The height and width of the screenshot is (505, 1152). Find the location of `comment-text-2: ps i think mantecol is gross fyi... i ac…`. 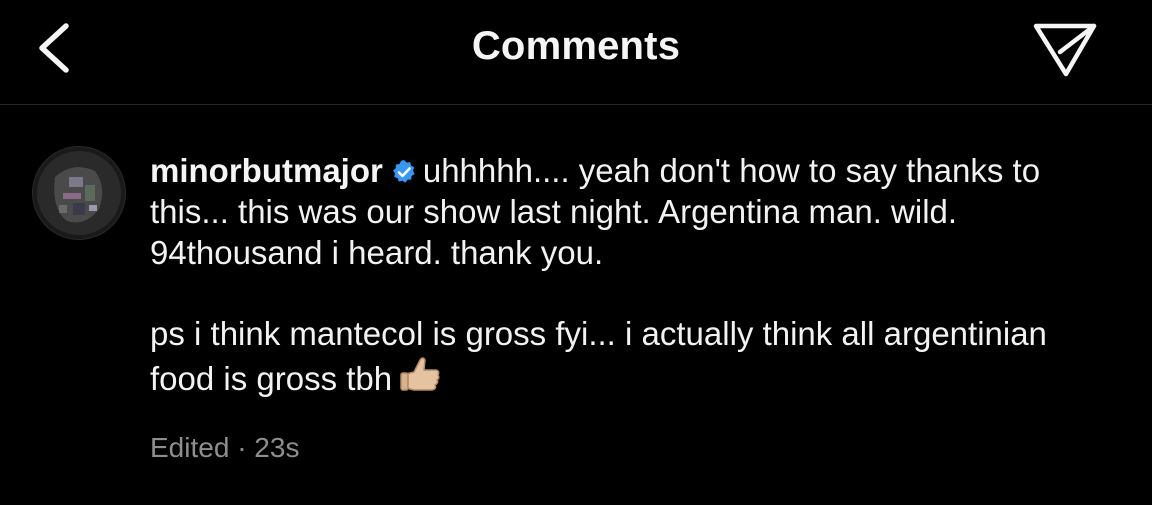

comment-text-2: ps i think mantecol is gross fyi... i ac… is located at coordinates (598, 356).